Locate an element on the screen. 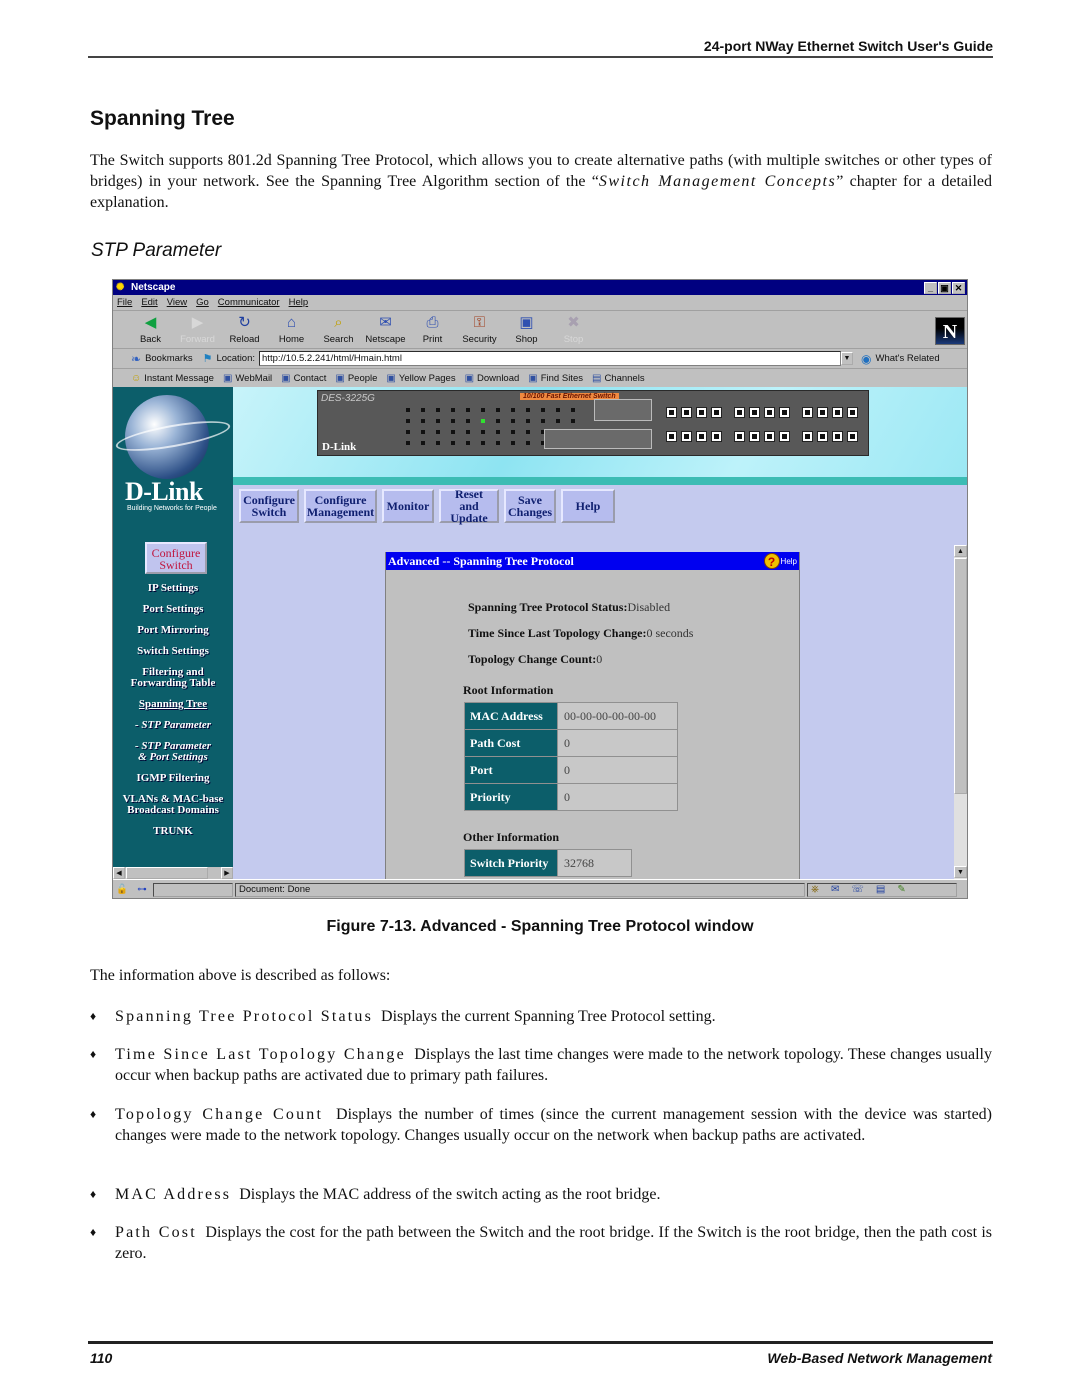 The height and width of the screenshot is (1397, 1080). personal-item-contact: ▣ Contact is located at coordinates (303, 378).